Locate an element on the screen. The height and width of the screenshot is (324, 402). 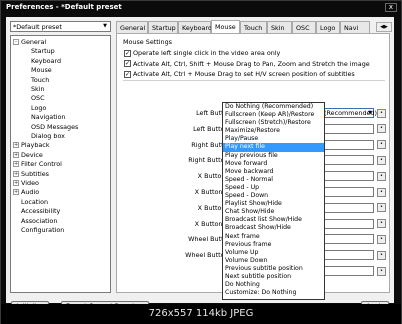
close-icon: x is located at coordinates (391, 7).